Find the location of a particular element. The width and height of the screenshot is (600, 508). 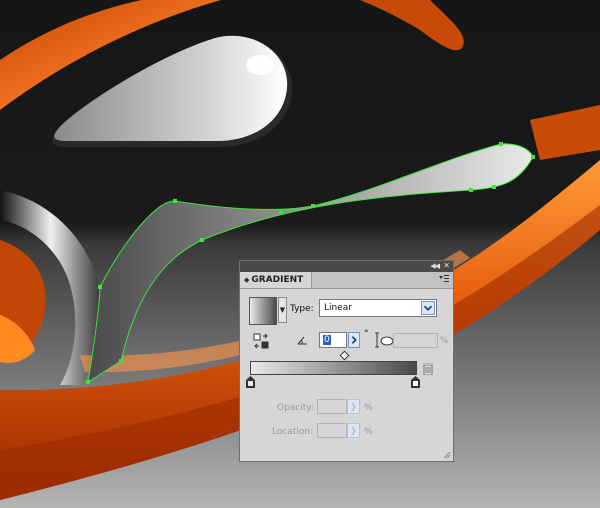

panel-titlebar: ◀◀ ✕ is located at coordinates (346, 266).